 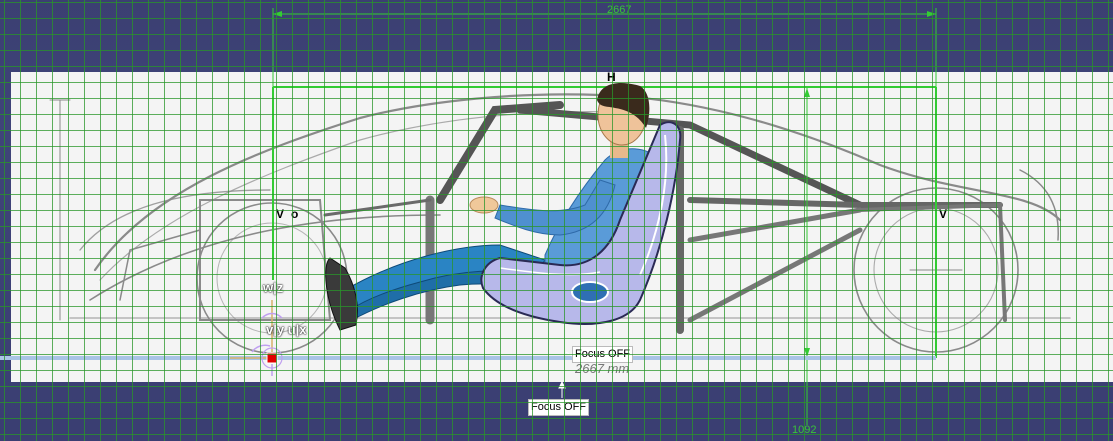 What do you see at coordinates (273, 287) in the screenshot?
I see `axis-w-z-label: w|z` at bounding box center [273, 287].